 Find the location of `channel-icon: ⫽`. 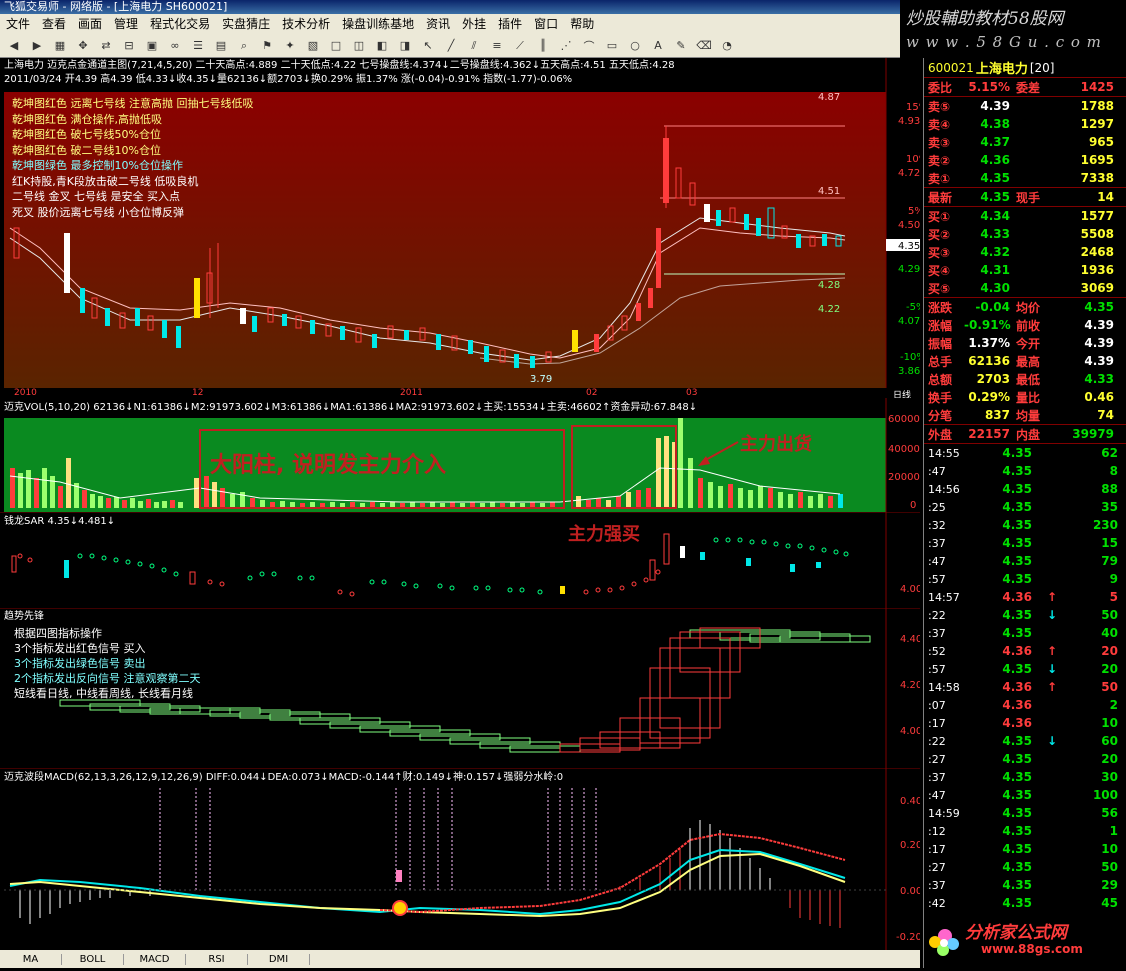

channel-icon: ⫽ is located at coordinates (474, 46).